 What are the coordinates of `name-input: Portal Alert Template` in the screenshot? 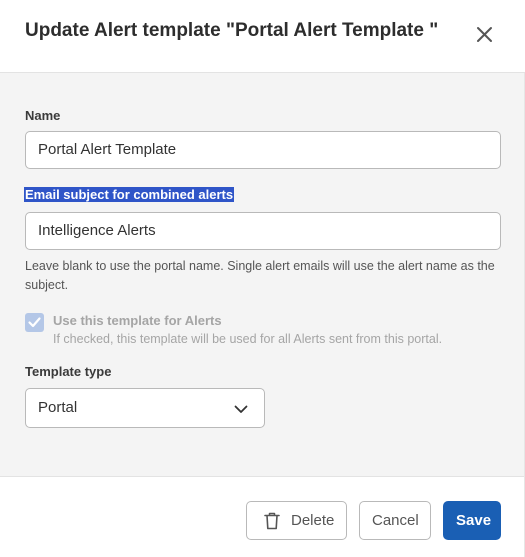 It's located at (263, 150).